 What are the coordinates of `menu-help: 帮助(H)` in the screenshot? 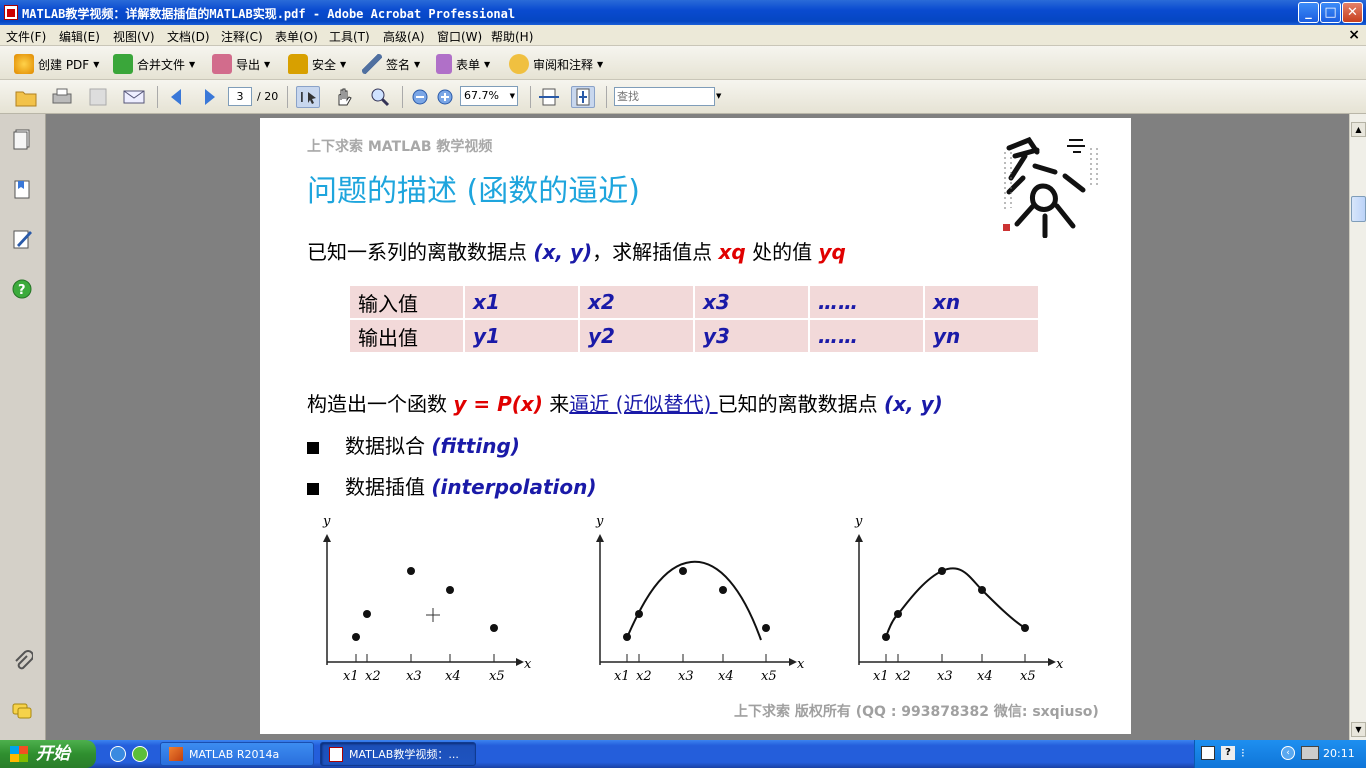 It's located at (512, 36).